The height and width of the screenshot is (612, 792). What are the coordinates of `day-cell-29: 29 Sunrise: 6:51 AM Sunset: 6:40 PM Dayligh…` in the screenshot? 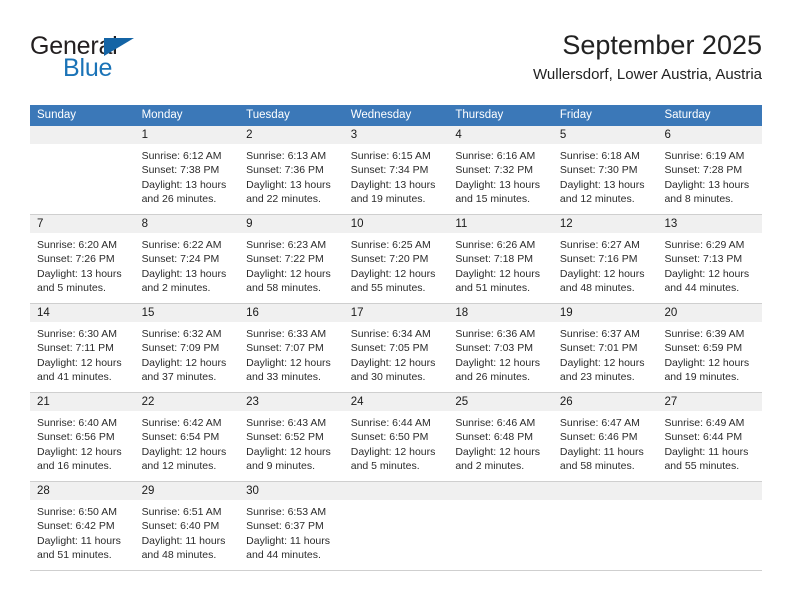 It's located at (187, 526).